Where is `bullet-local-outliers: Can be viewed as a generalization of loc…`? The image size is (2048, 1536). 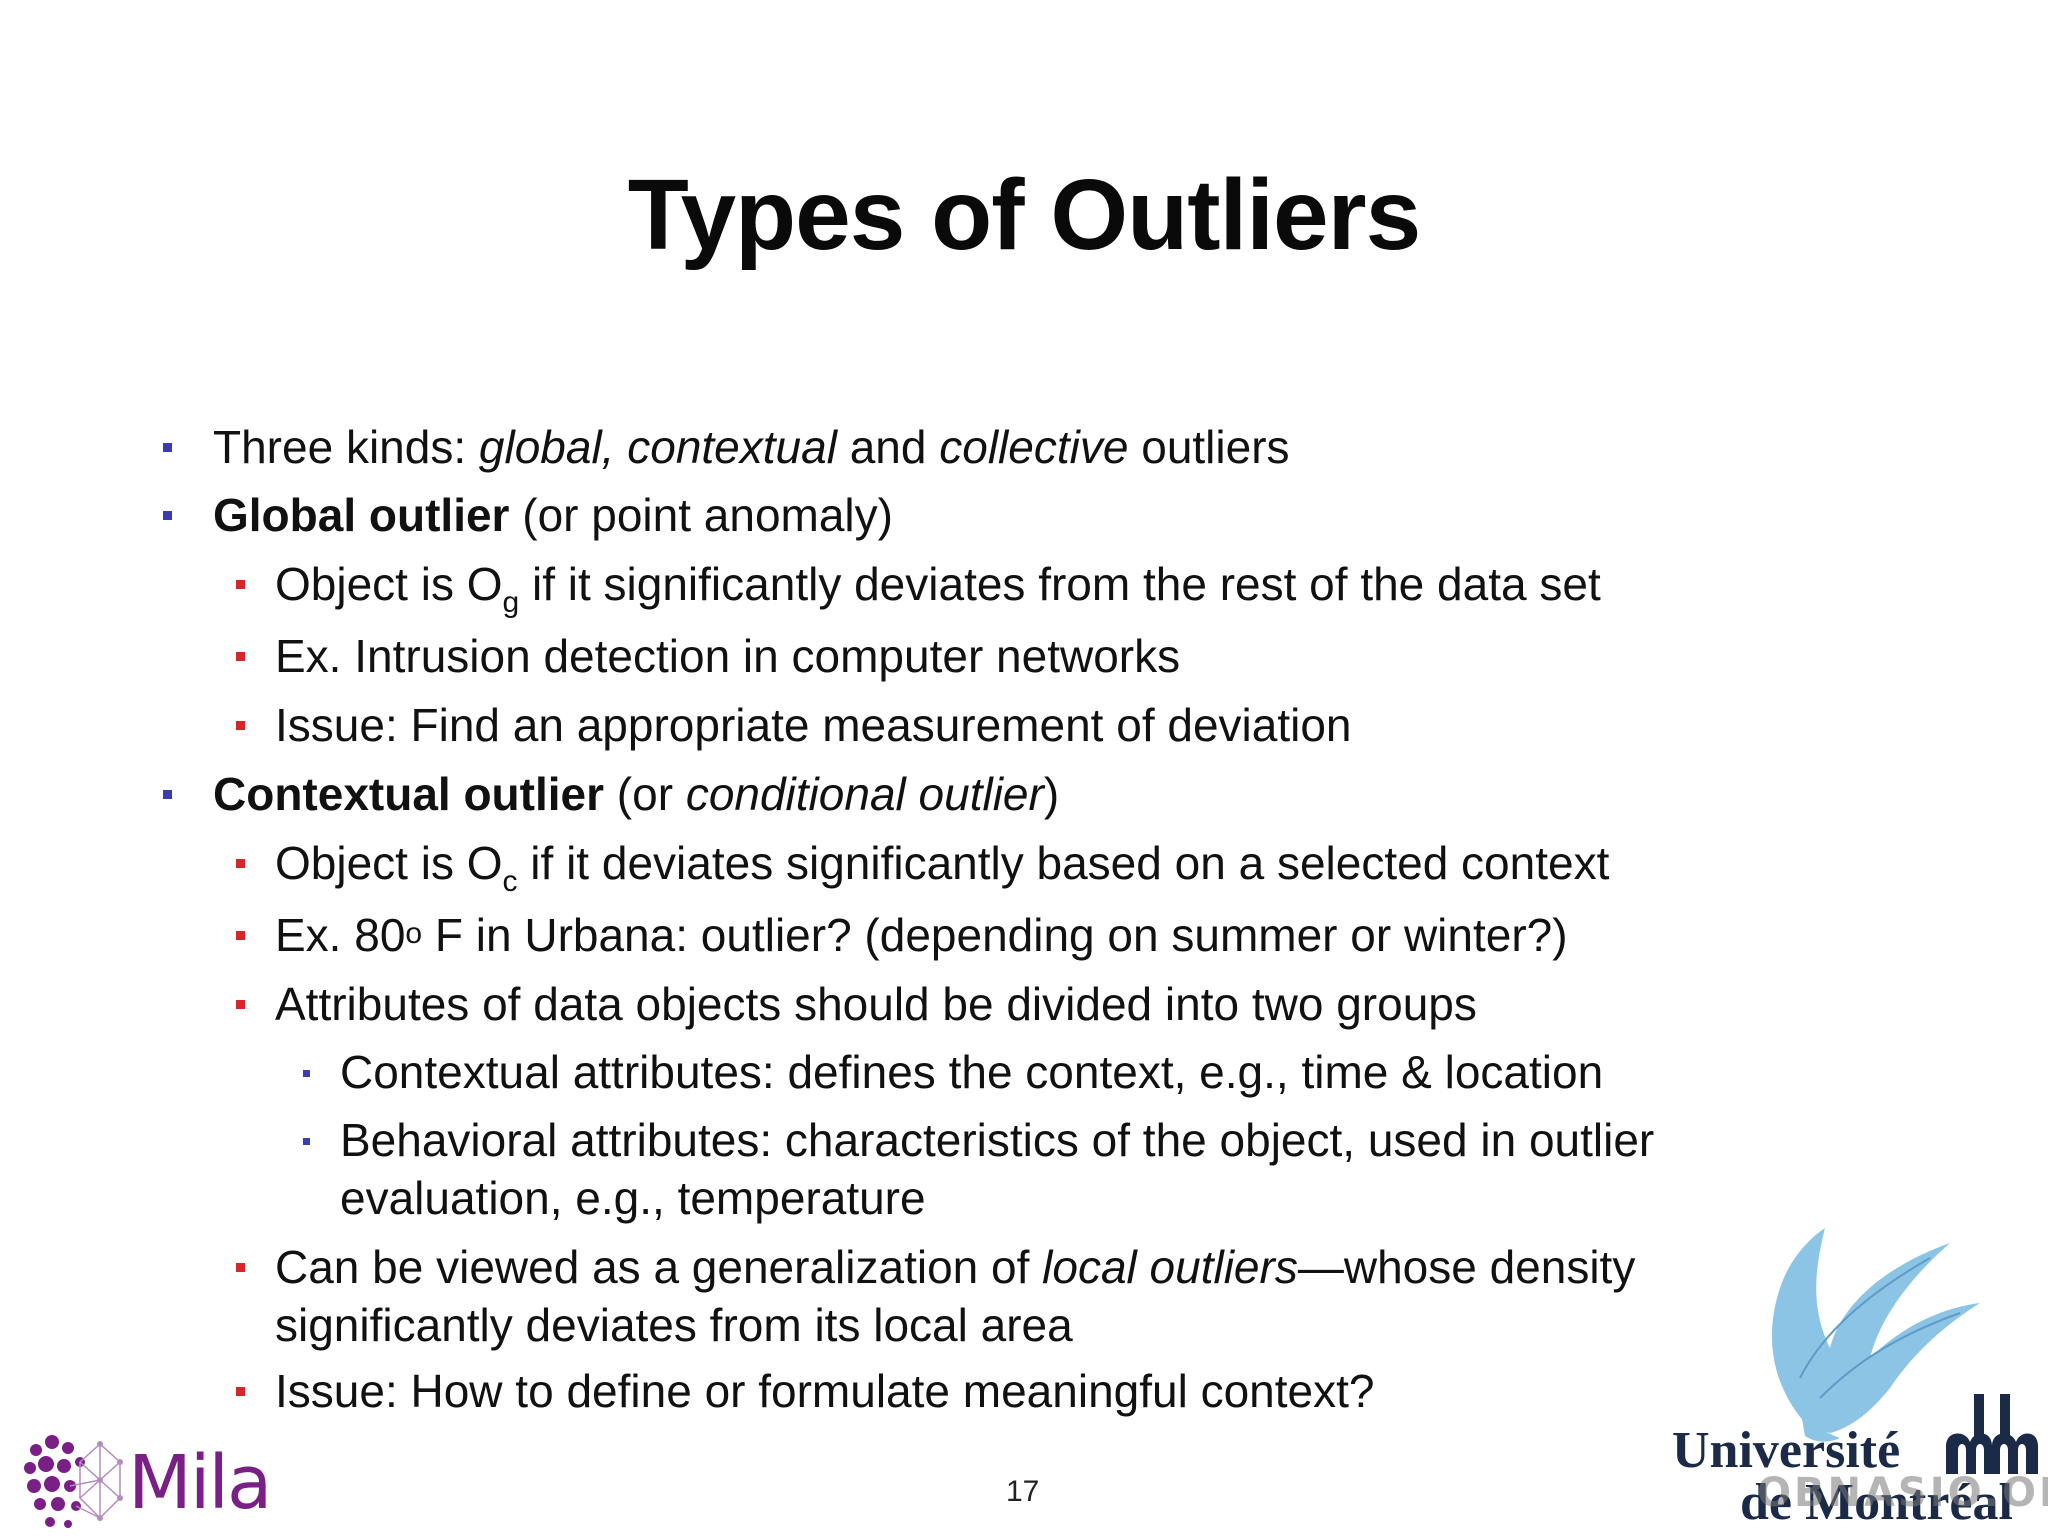
bullet-local-outliers: Can be viewed as a generalization of loc… is located at coordinates (935, 1296).